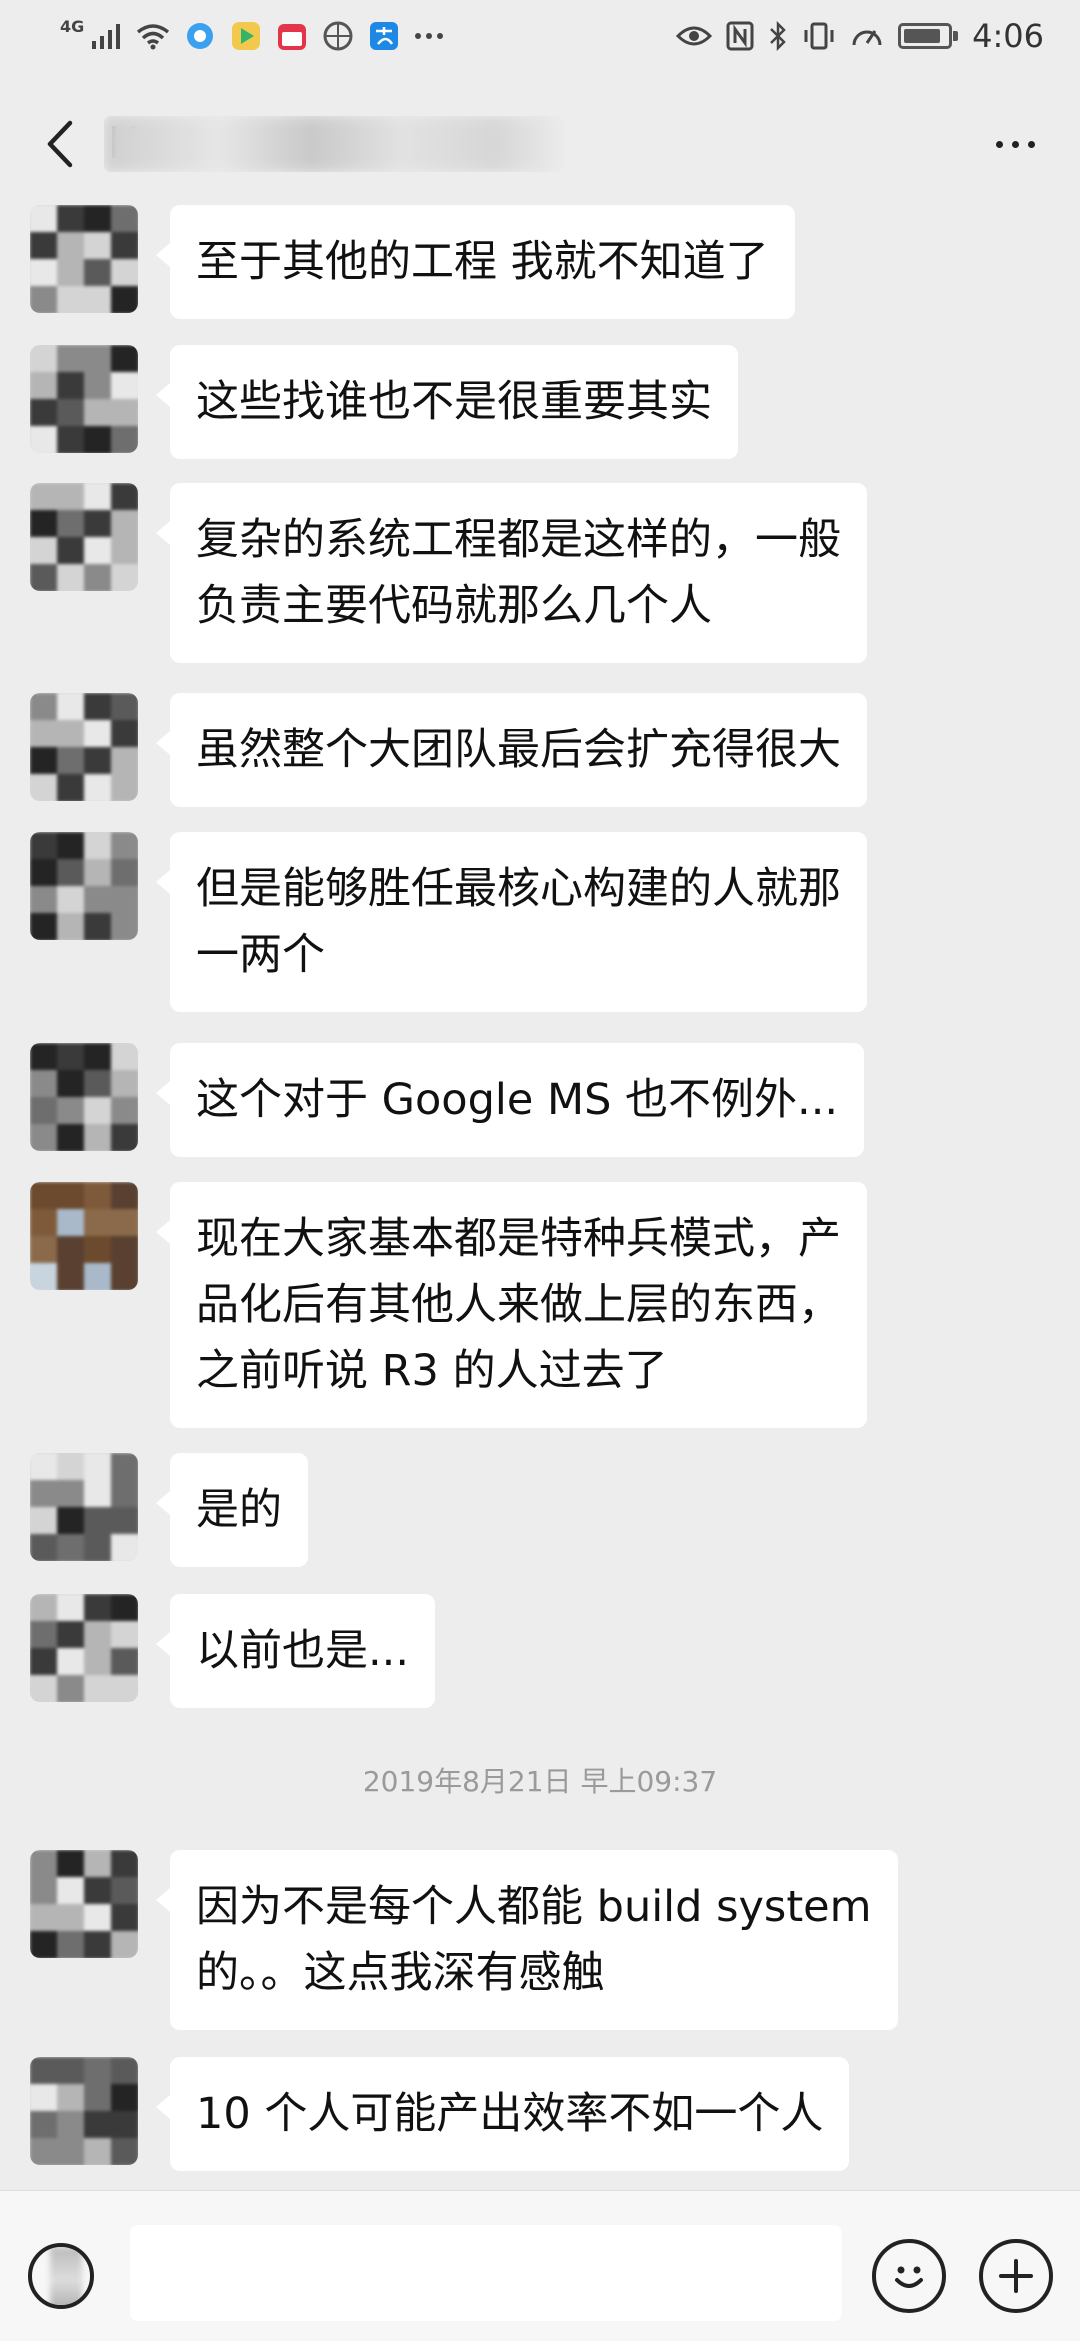 The image size is (1080, 2341). I want to click on message-bubble: 虽然整个大团队最后会扩充得很大, so click(511, 750).